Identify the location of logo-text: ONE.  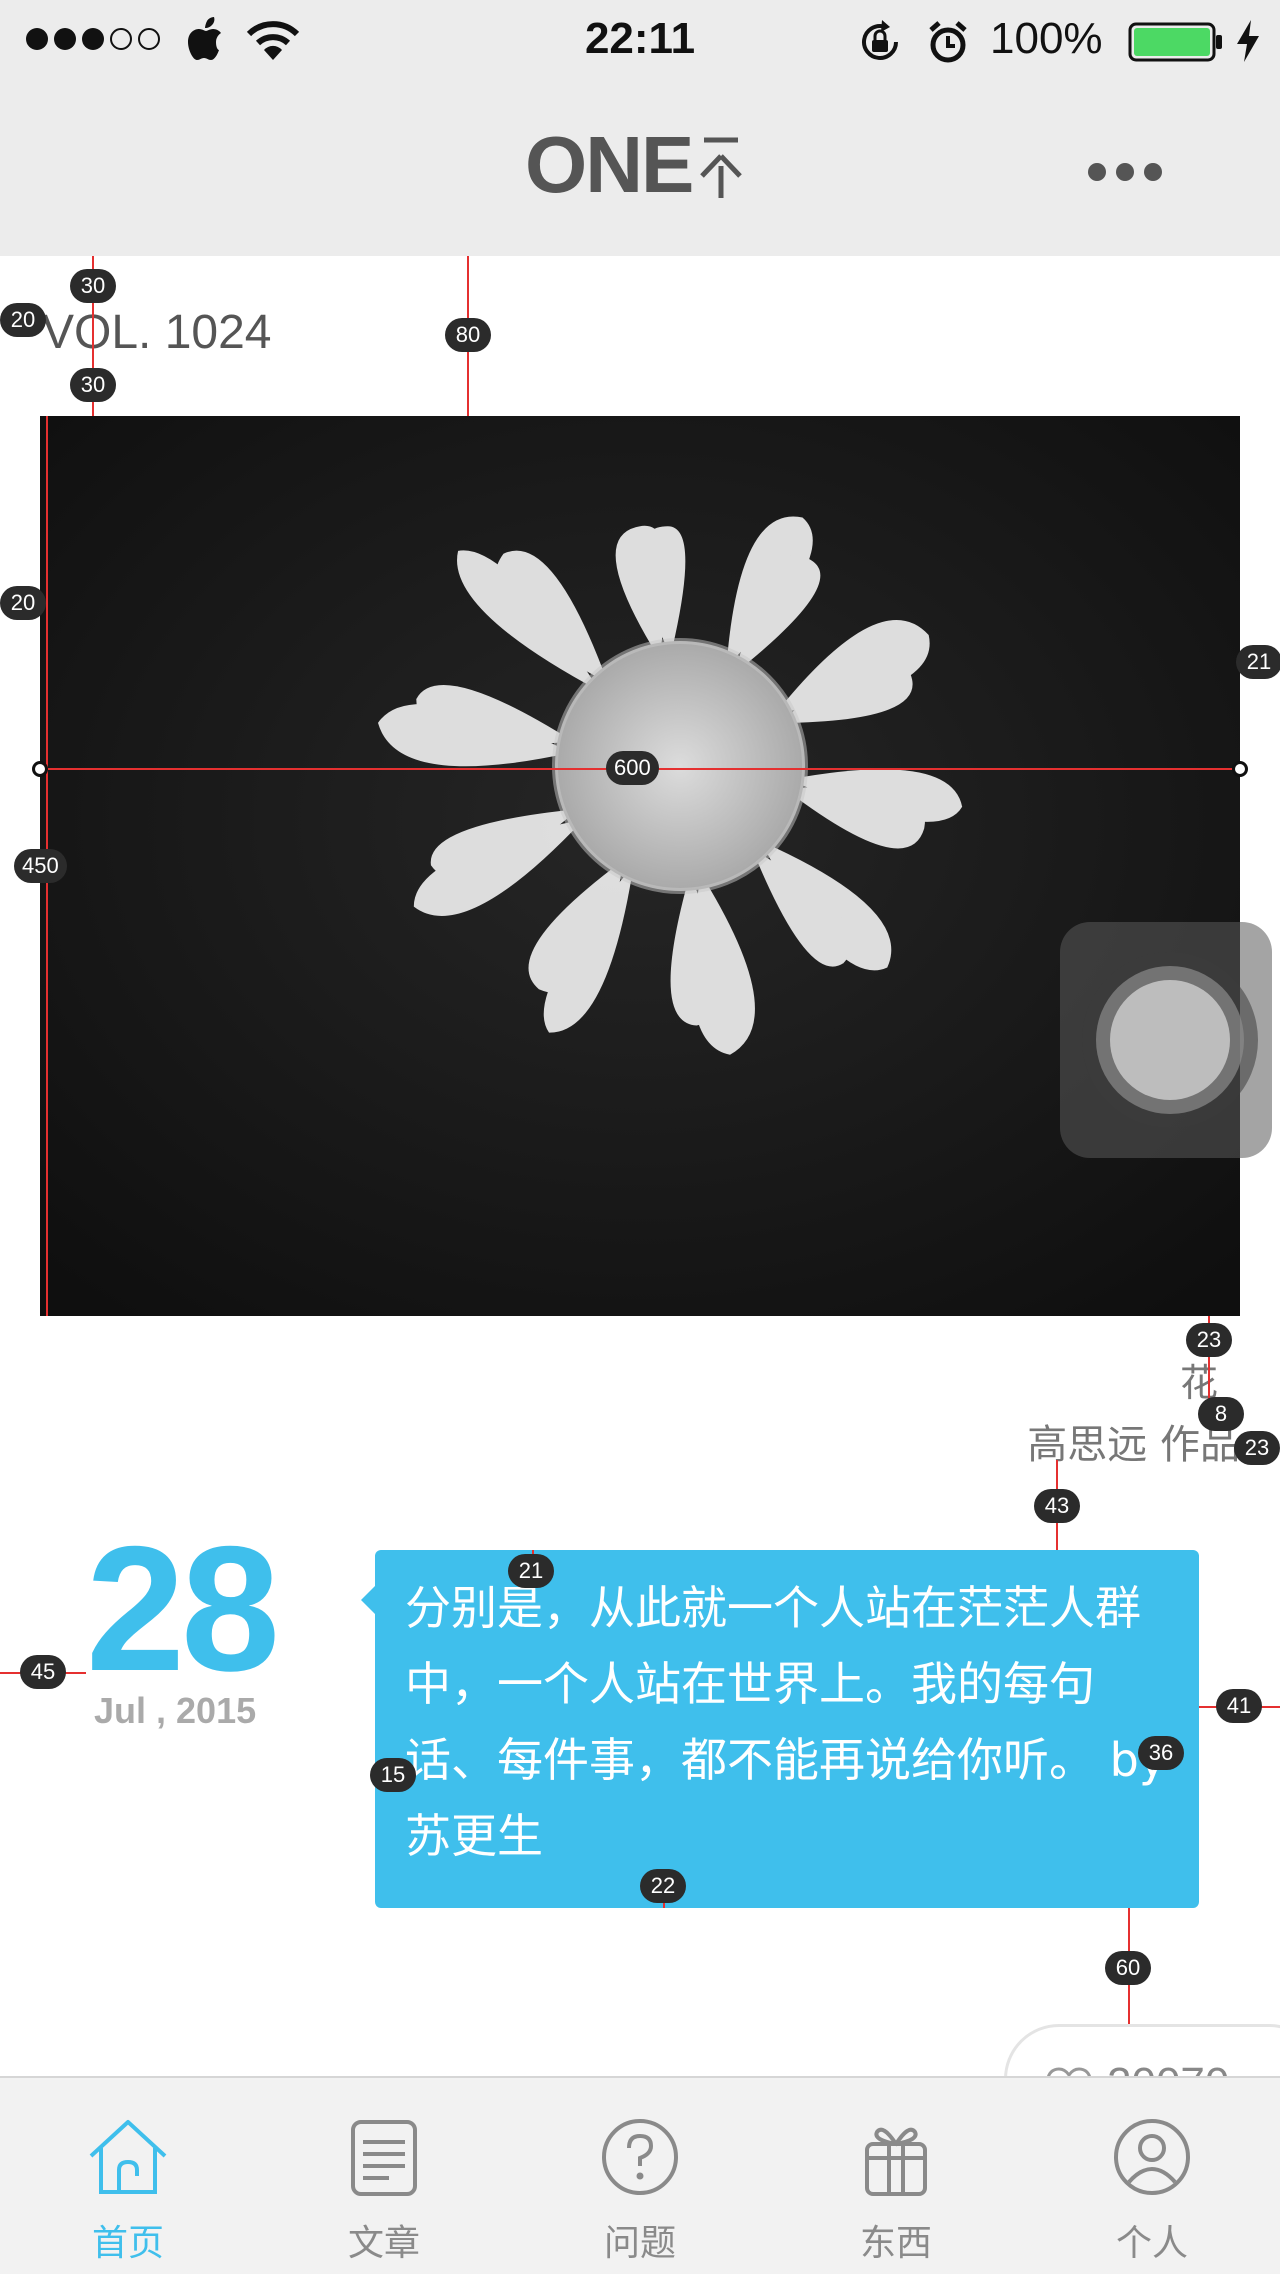
(609, 164).